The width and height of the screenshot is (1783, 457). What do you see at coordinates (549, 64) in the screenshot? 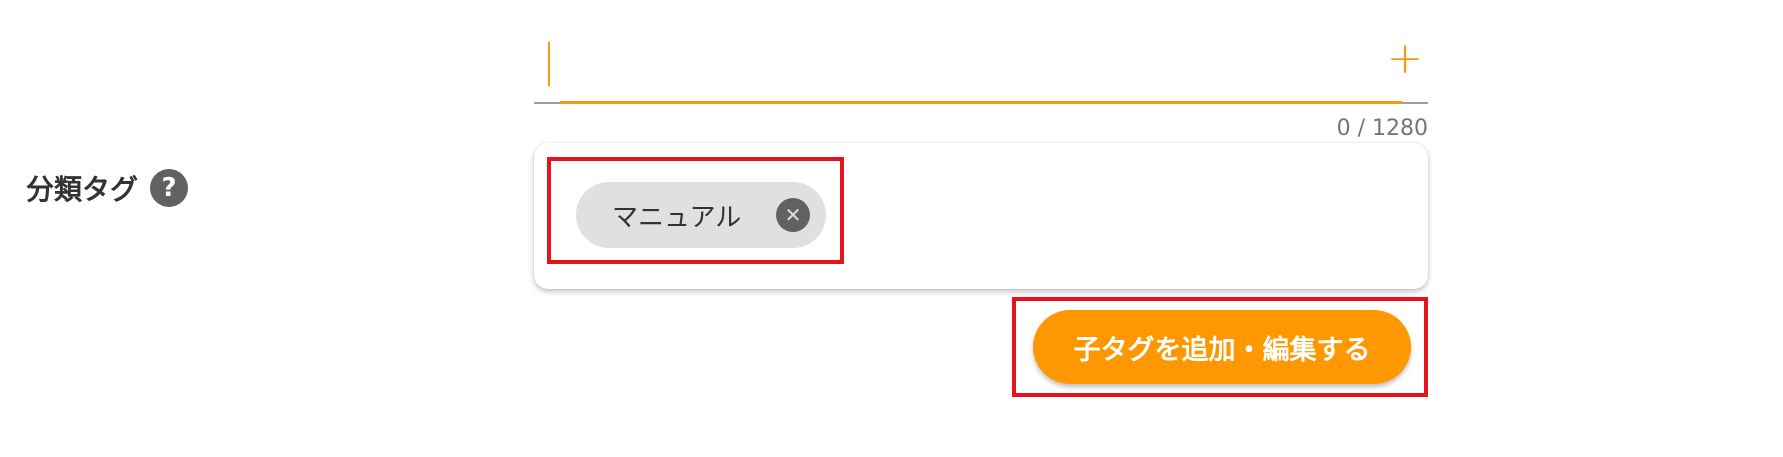
I see `text-caret` at bounding box center [549, 64].